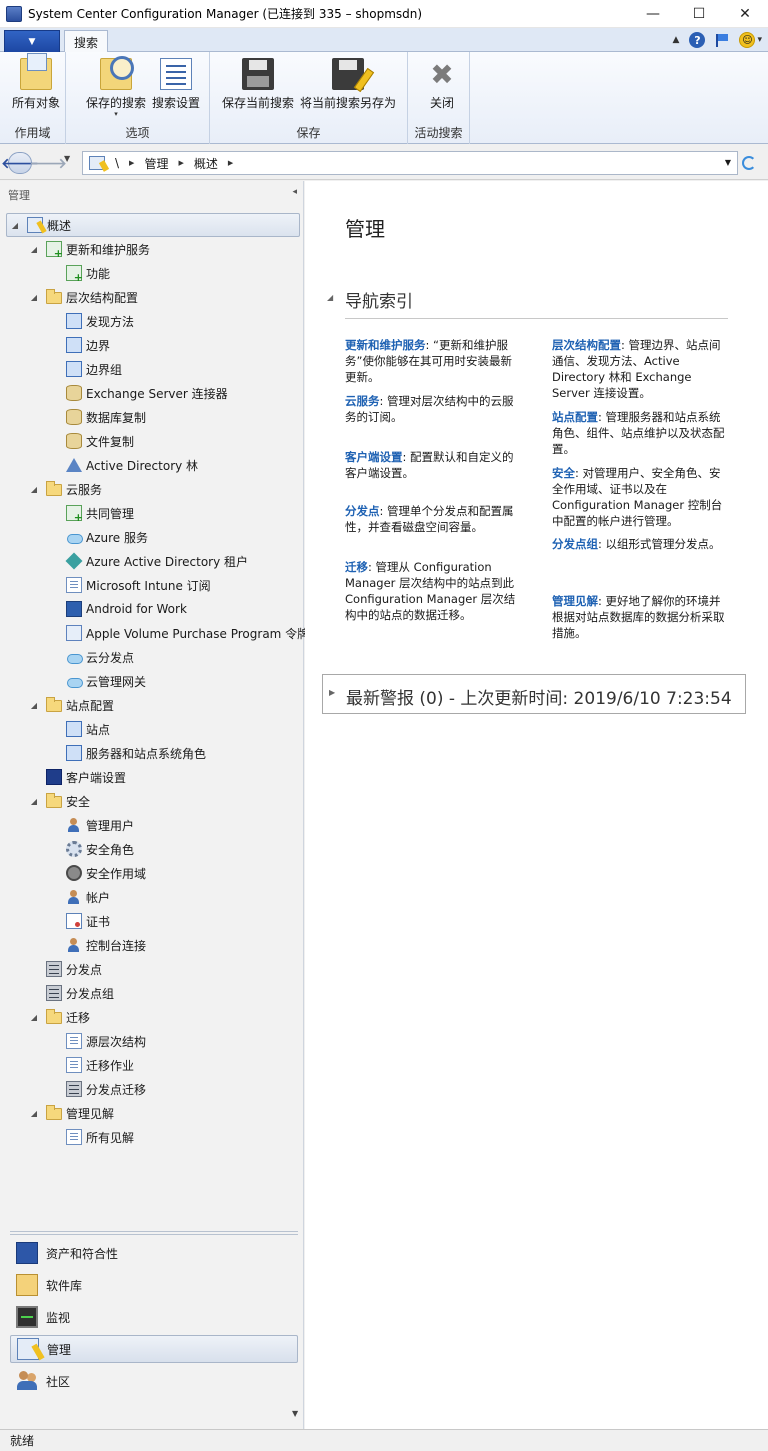 The height and width of the screenshot is (1451, 768). Describe the element at coordinates (91, 657) in the screenshot. I see `tree-item: 云分发点` at that location.